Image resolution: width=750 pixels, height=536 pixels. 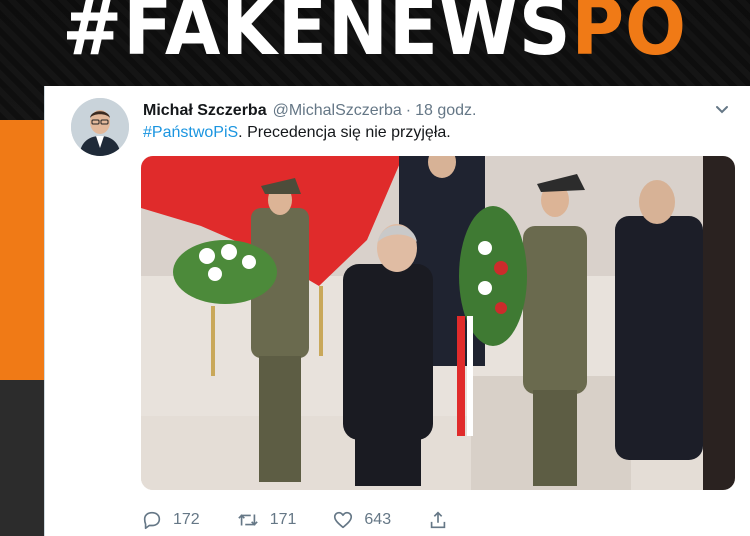 I want to click on reply-icon, so click(x=152, y=520).